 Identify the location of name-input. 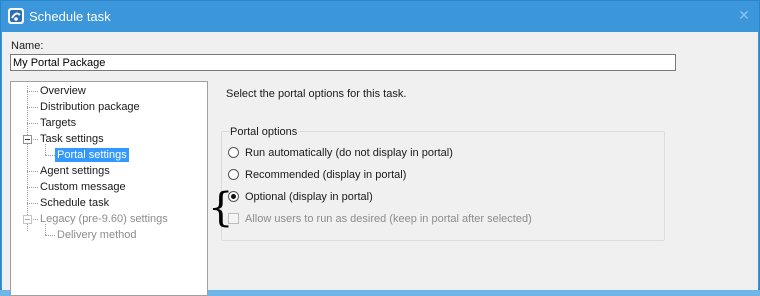
(343, 62).